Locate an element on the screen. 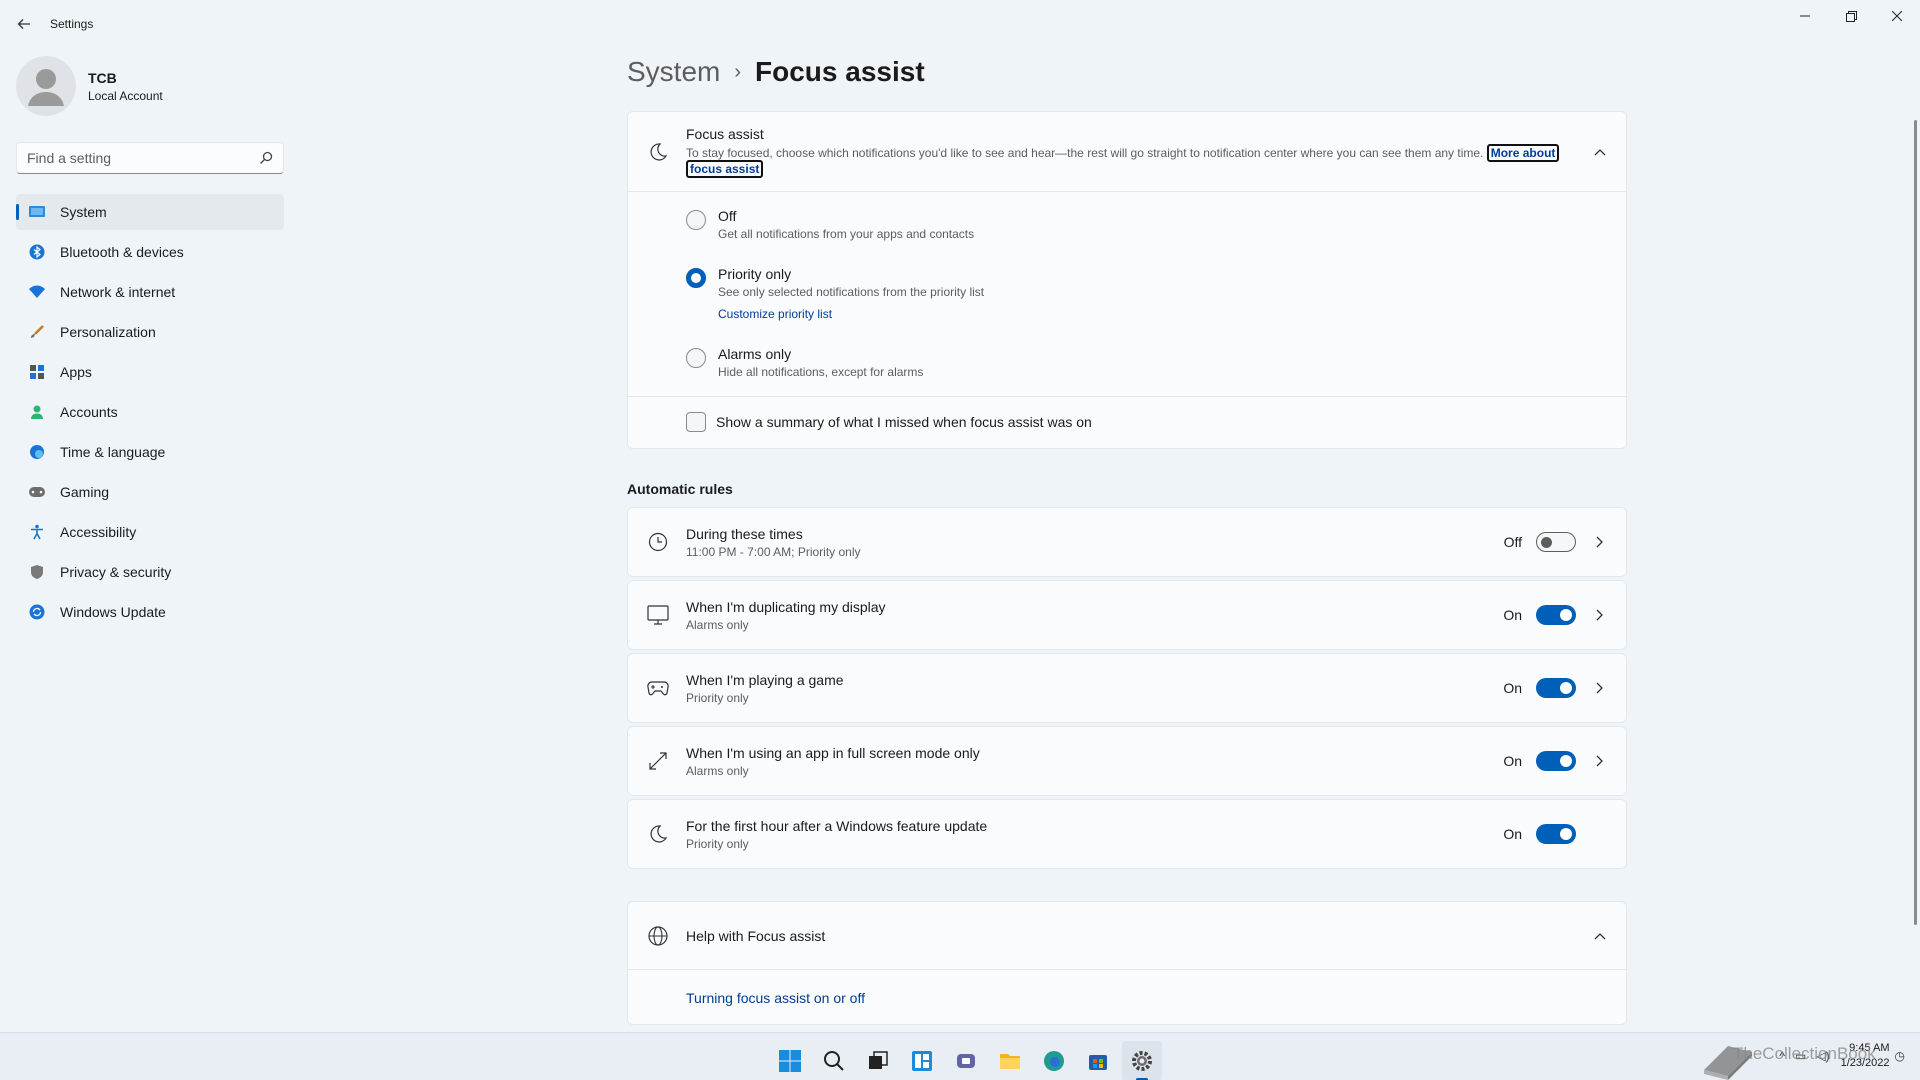 The image size is (1920, 1080). fullscreen-icon is located at coordinates (658, 761).